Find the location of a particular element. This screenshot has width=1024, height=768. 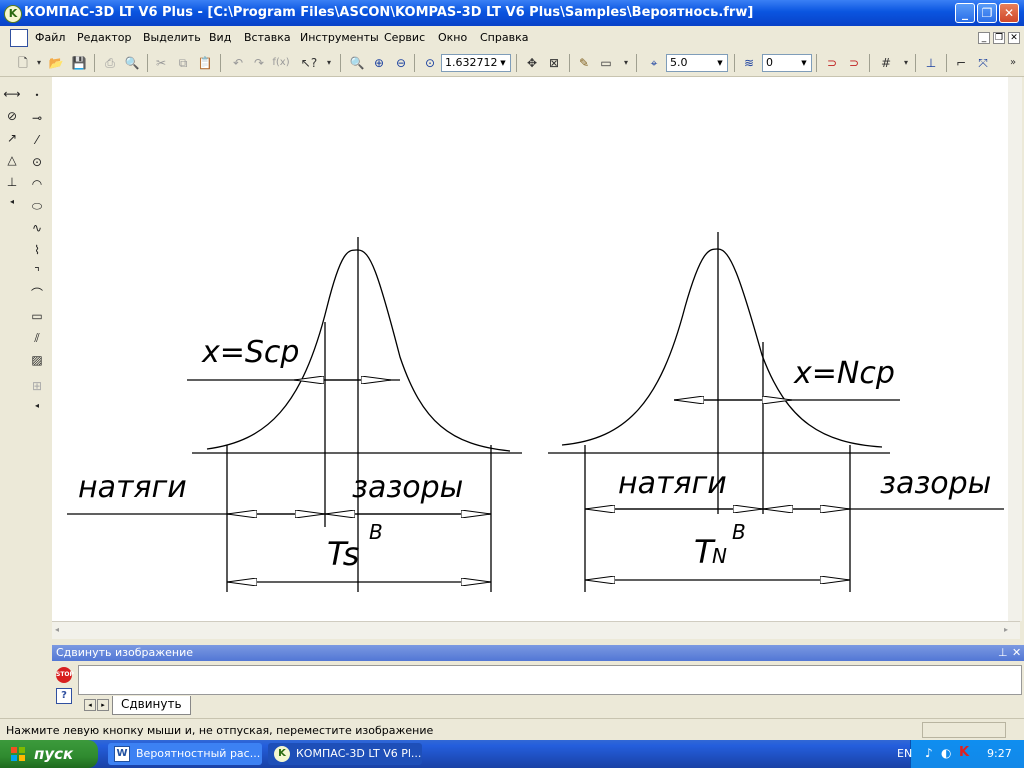

volume-icon: ♪ is located at coordinates (929, 753).